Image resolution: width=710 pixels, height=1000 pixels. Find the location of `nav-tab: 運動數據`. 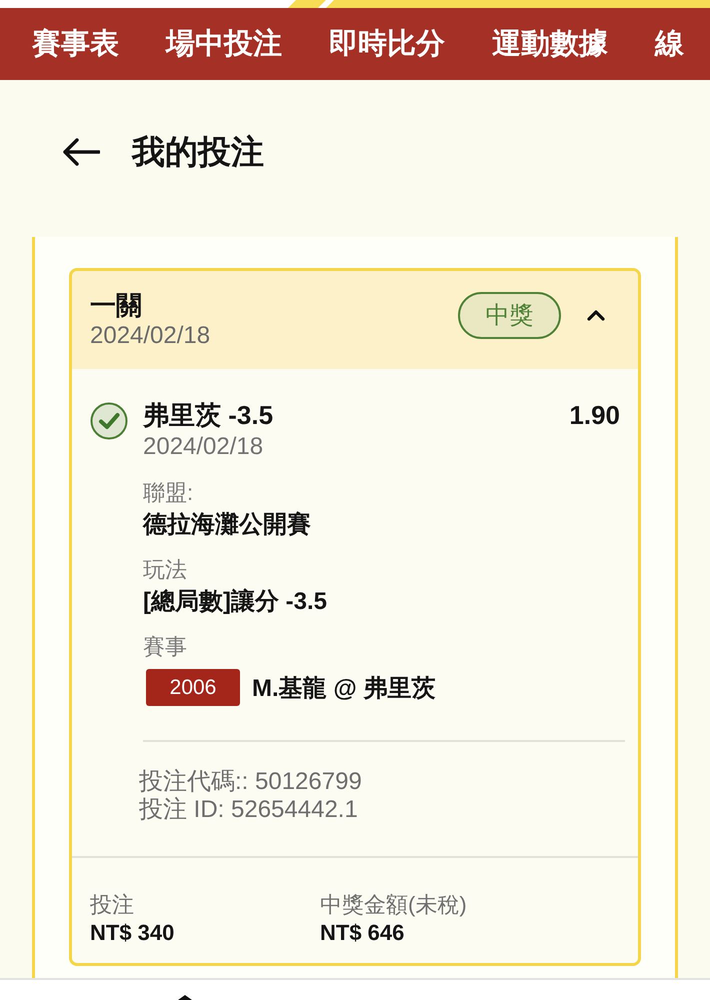

nav-tab: 運動數據 is located at coordinates (550, 44).